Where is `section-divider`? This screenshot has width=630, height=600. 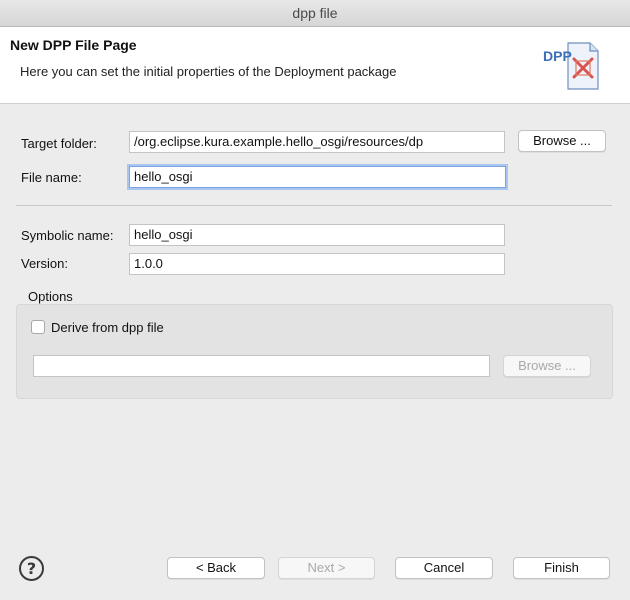
section-divider is located at coordinates (314, 205).